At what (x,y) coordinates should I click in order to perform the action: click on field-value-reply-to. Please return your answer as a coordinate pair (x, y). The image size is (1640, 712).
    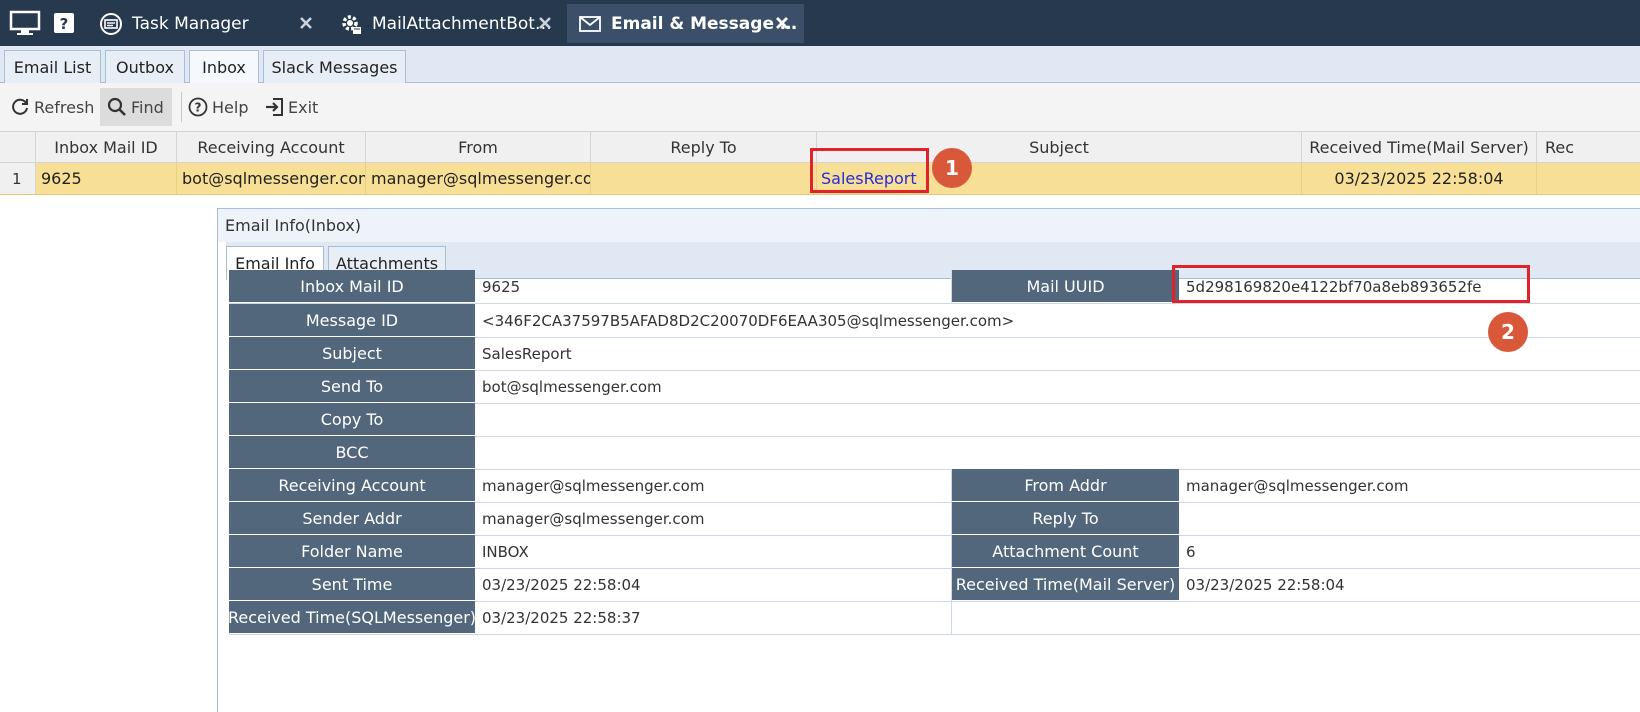
    Looking at the image, I should click on (1409, 518).